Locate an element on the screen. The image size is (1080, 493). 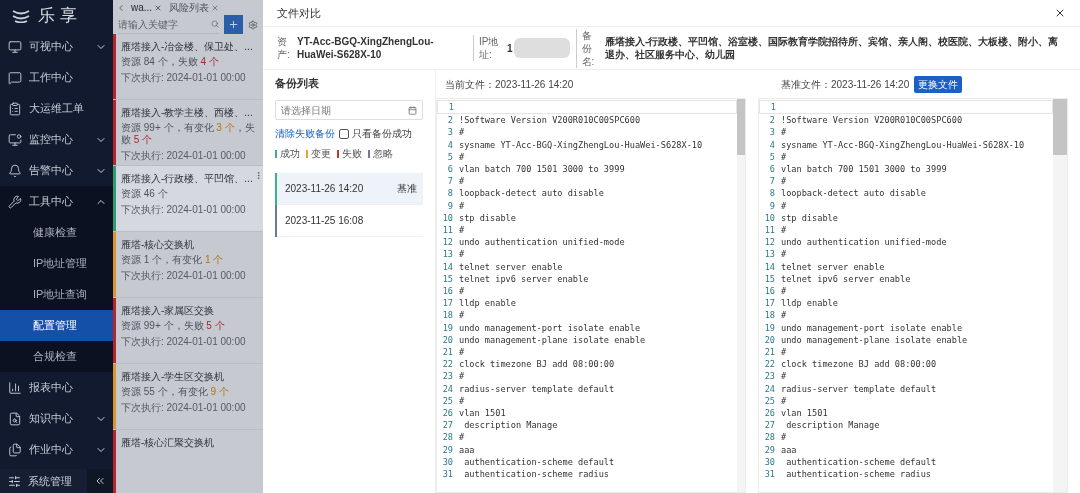
page-tab: 风险列表 is located at coordinates (194, 7).